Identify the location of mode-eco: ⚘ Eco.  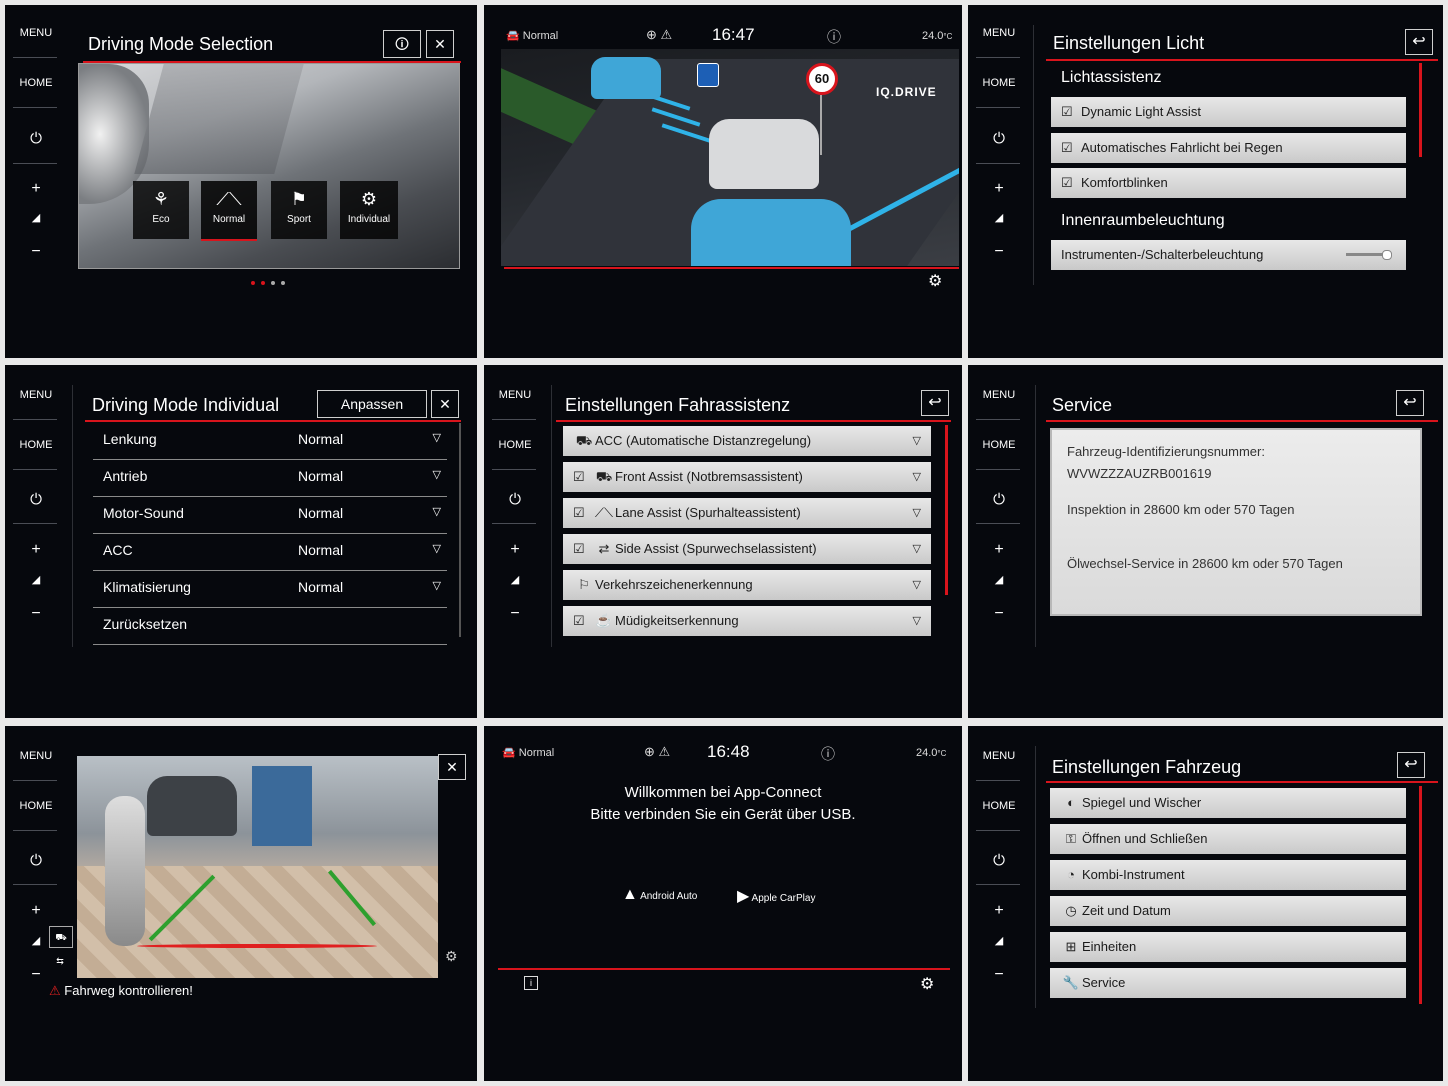
(161, 210).